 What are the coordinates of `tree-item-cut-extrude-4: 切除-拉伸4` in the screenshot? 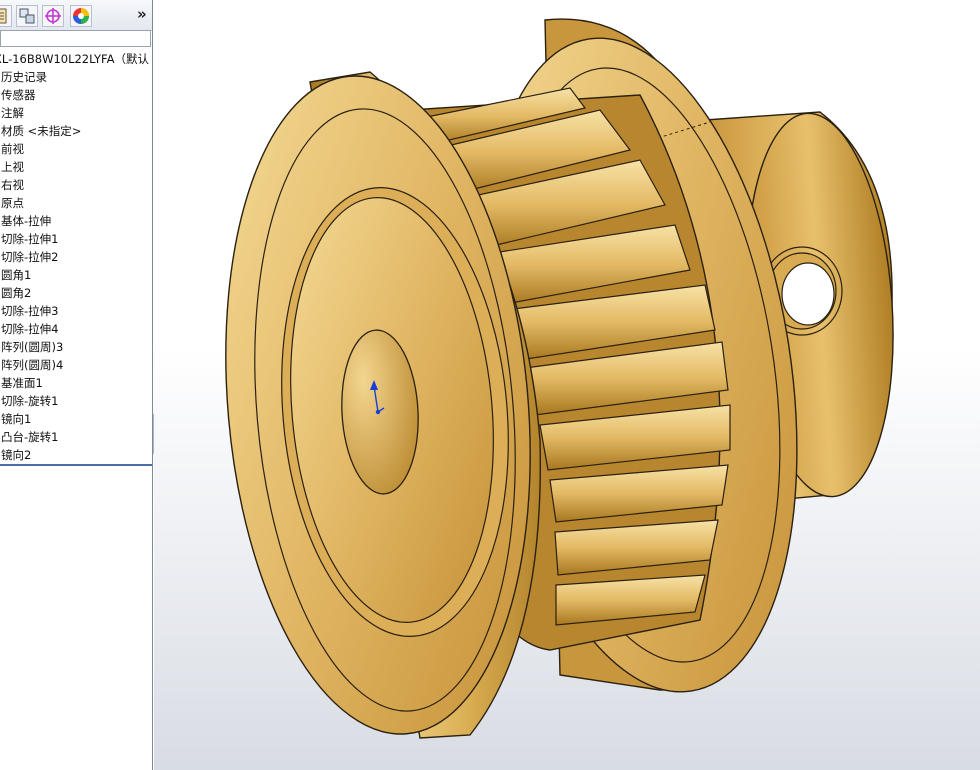 It's located at (76, 329).